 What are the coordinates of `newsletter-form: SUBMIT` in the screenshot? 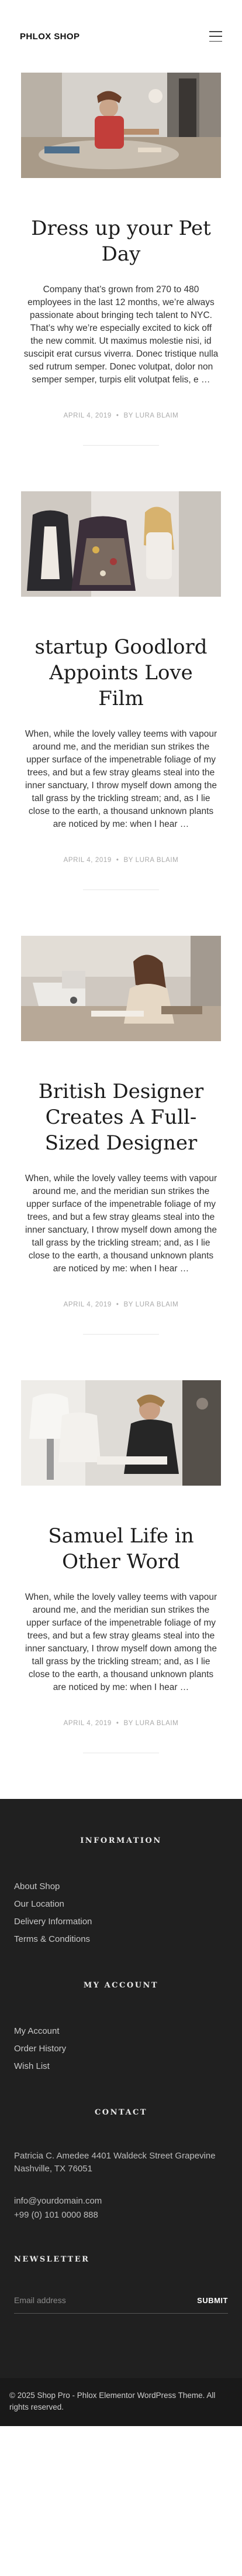 It's located at (121, 2305).